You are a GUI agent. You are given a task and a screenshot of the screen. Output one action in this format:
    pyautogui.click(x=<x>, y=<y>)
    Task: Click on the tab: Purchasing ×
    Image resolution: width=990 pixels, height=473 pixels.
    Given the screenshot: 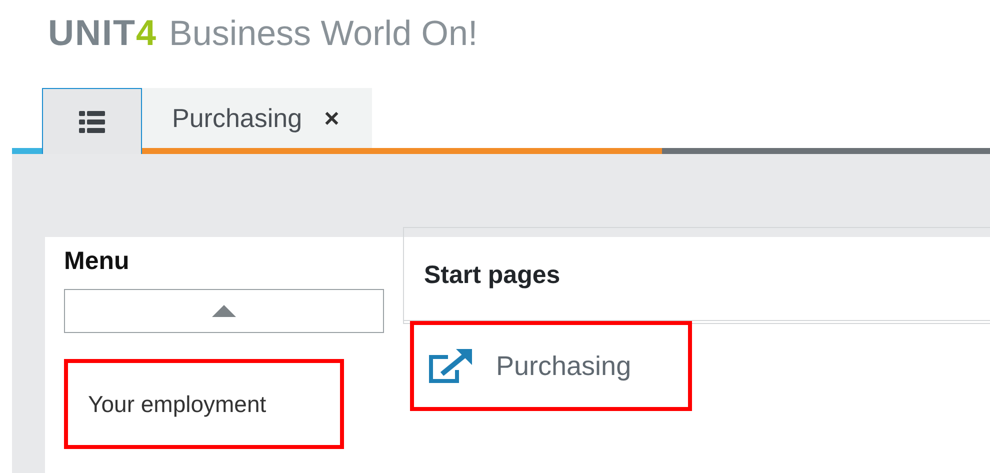 What is the action you would take?
    pyautogui.click(x=257, y=118)
    